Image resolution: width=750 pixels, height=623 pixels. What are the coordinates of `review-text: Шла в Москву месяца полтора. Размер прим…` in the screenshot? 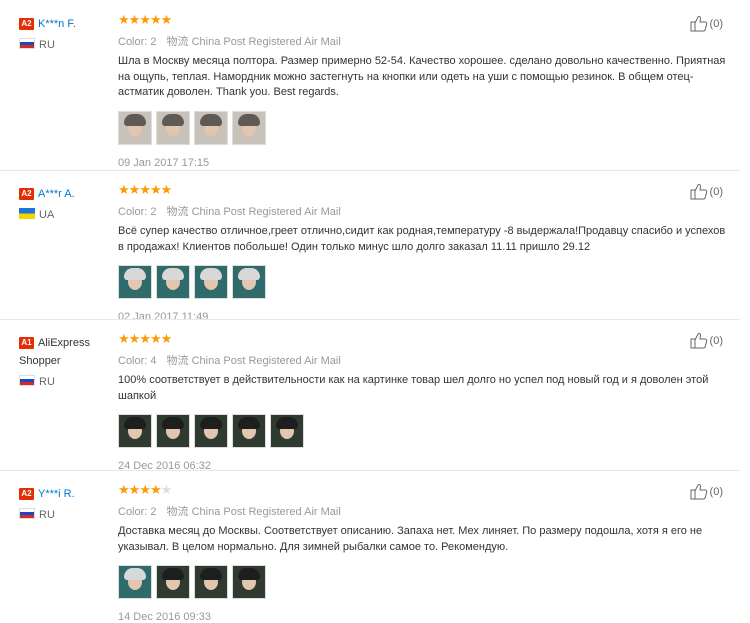 It's located at (422, 76).